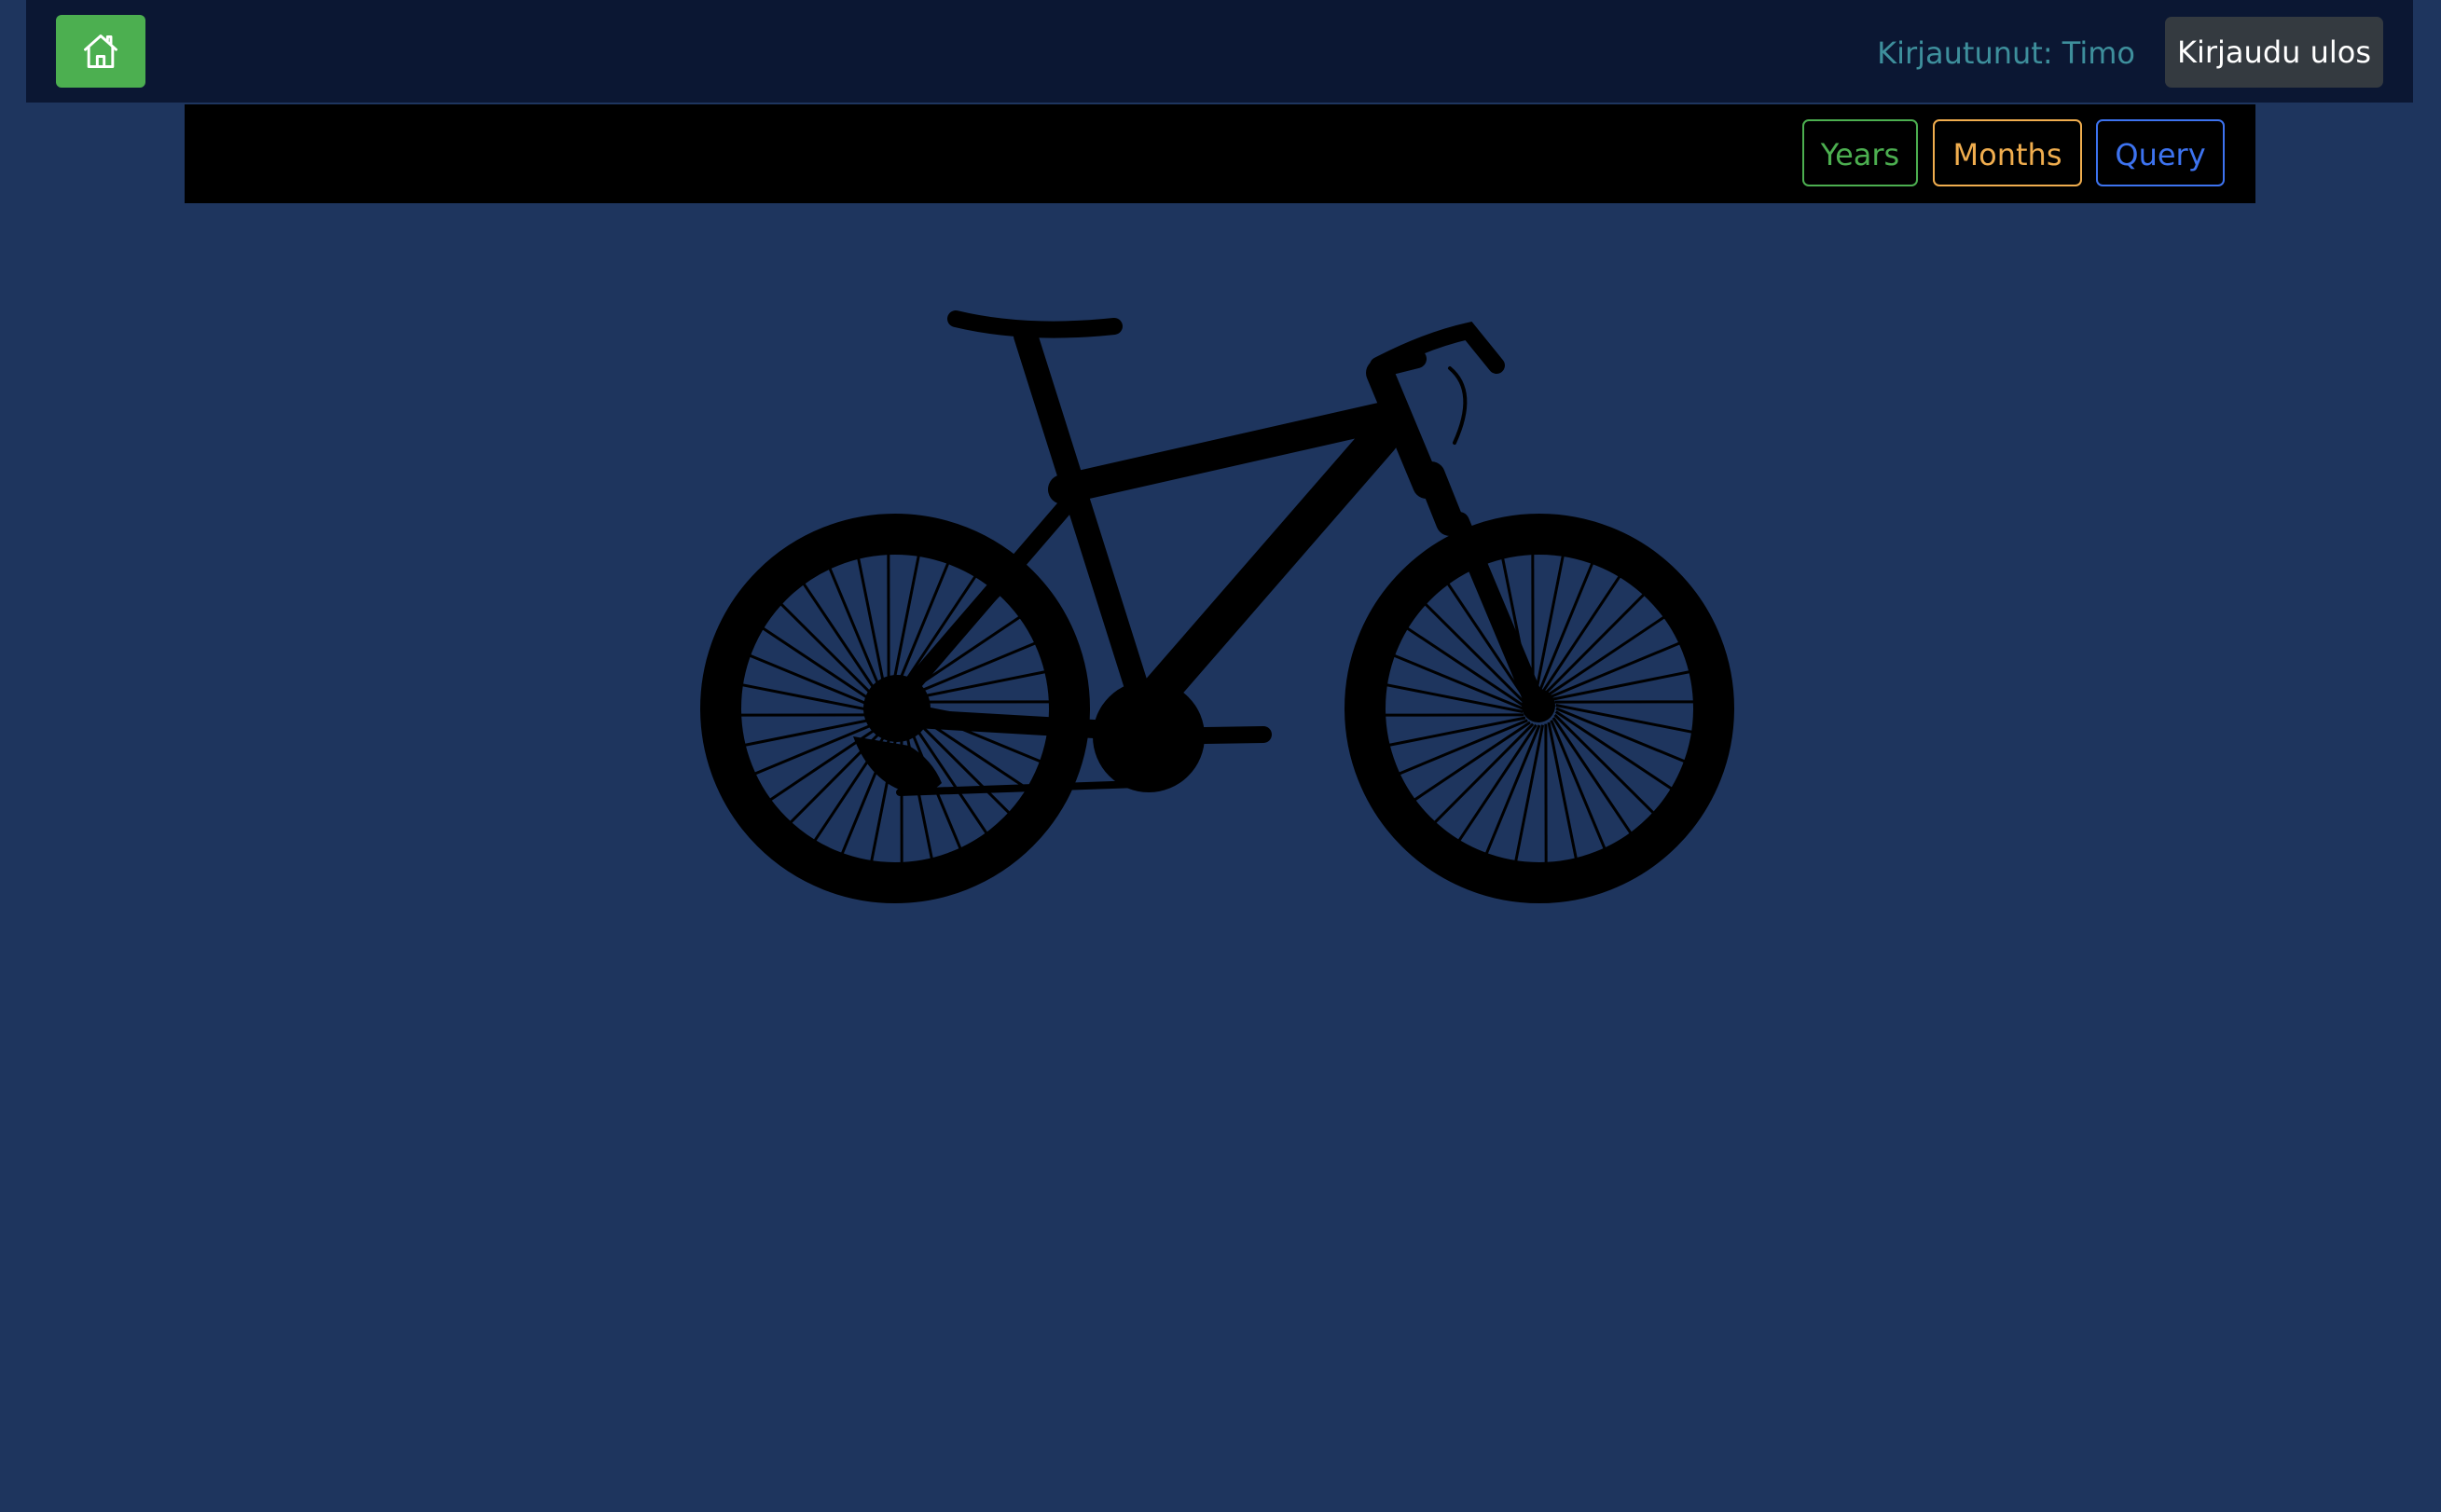 This screenshot has height=1512, width=2441. I want to click on home-icon, so click(100, 51).